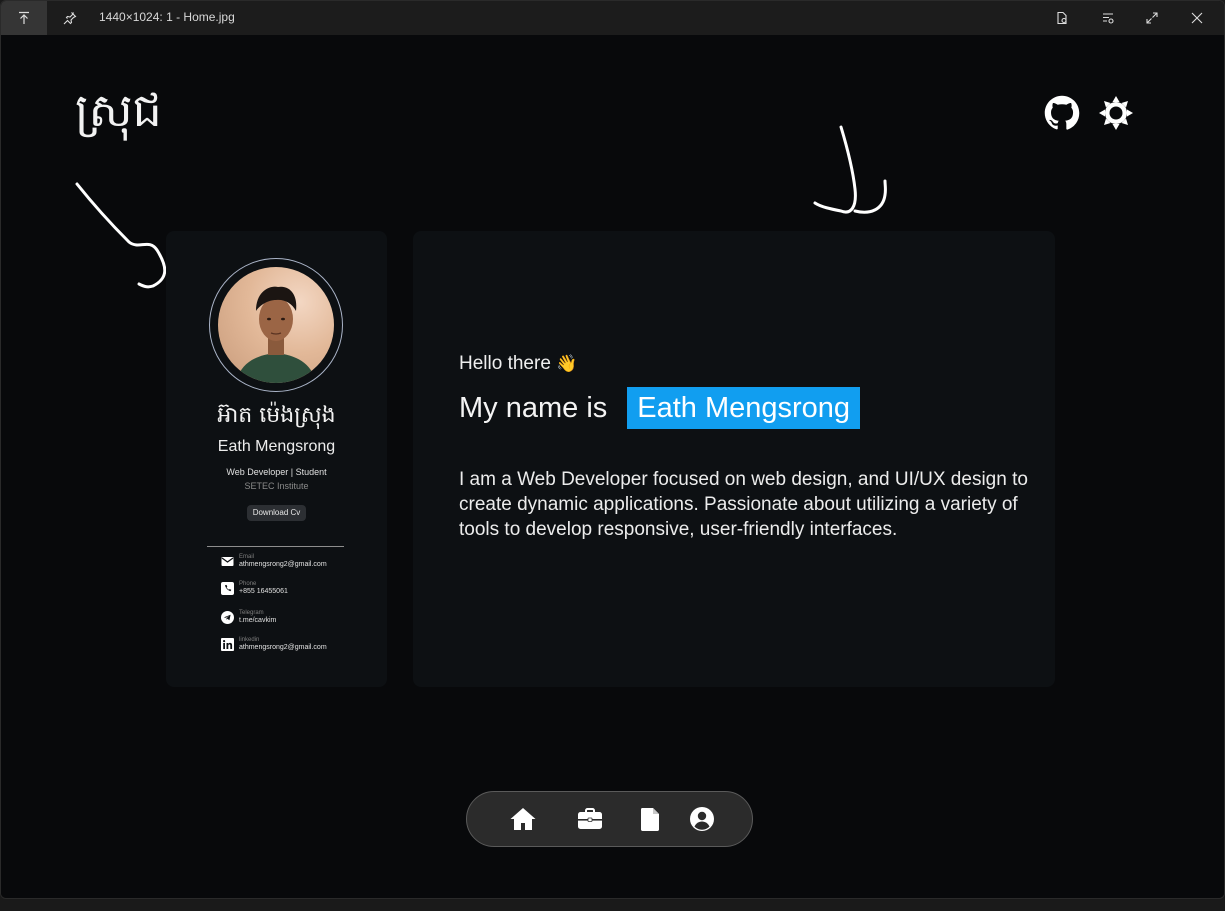 This screenshot has height=911, width=1225. I want to click on name-english: Eath Mengsrong, so click(276, 446).